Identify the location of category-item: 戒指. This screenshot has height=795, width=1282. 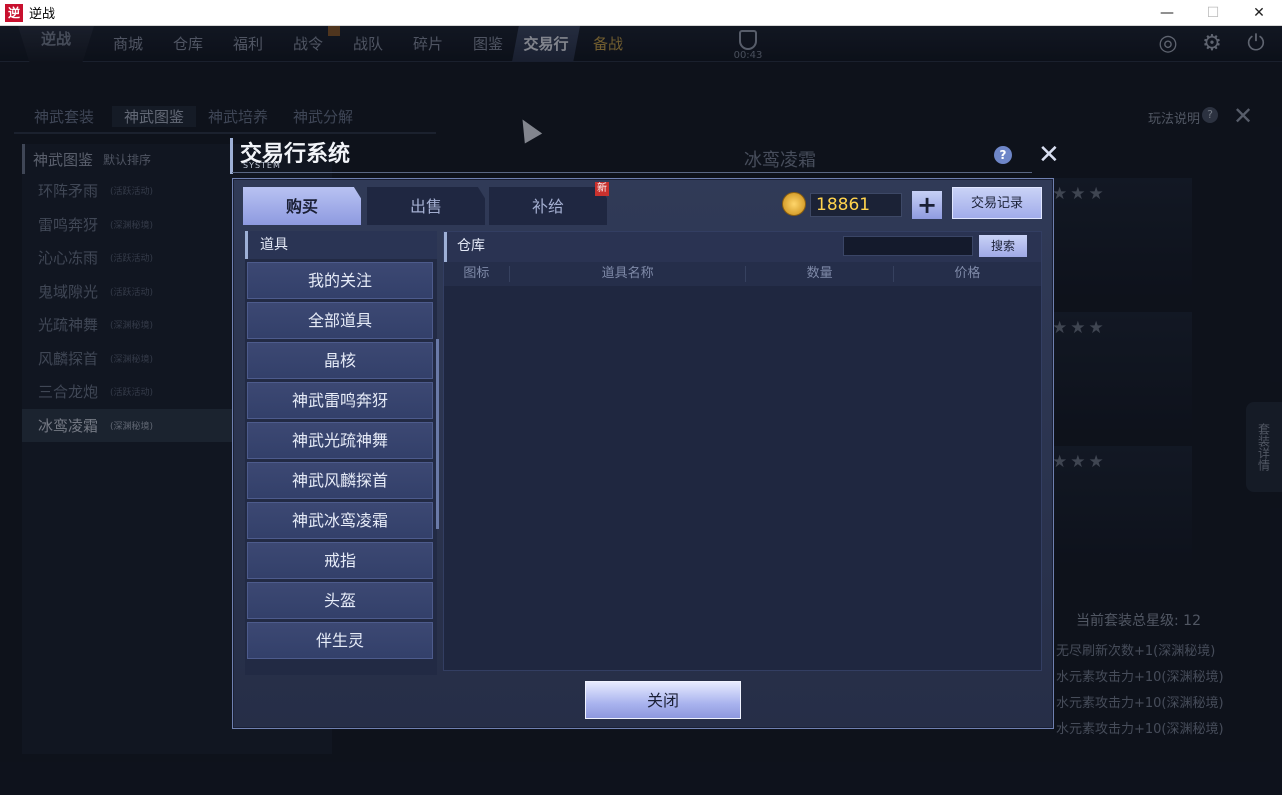
(340, 560).